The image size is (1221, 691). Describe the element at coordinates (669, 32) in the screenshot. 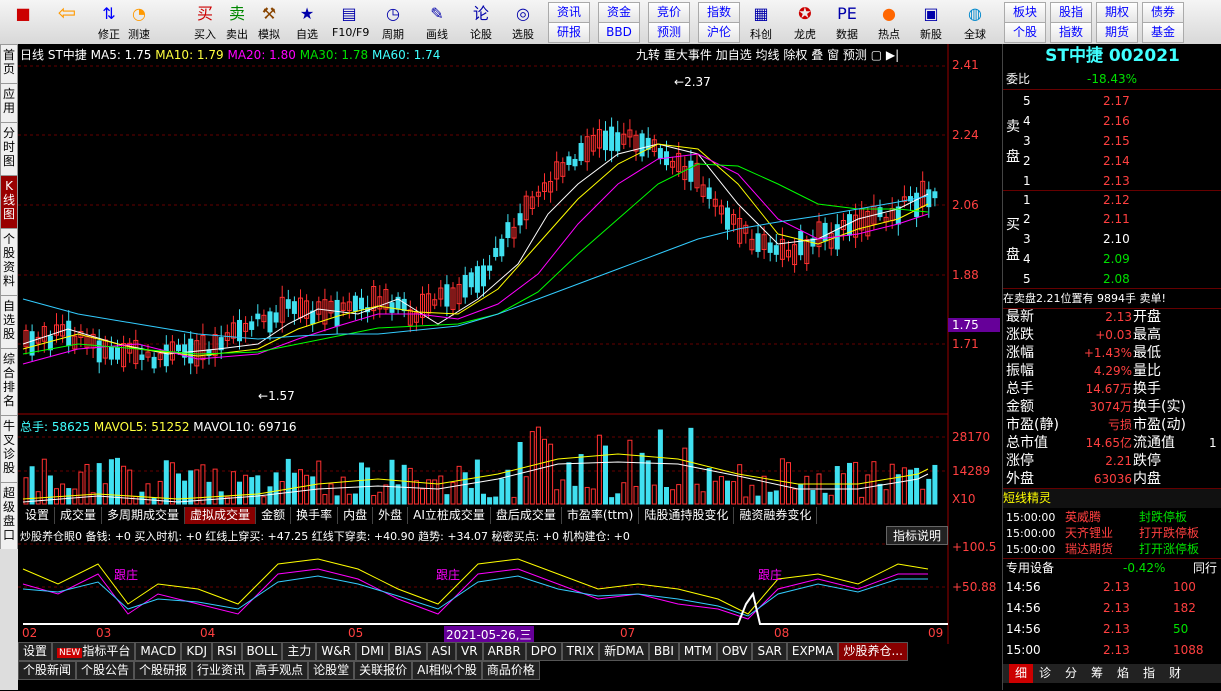

I see `tb-forecast: 预测` at that location.